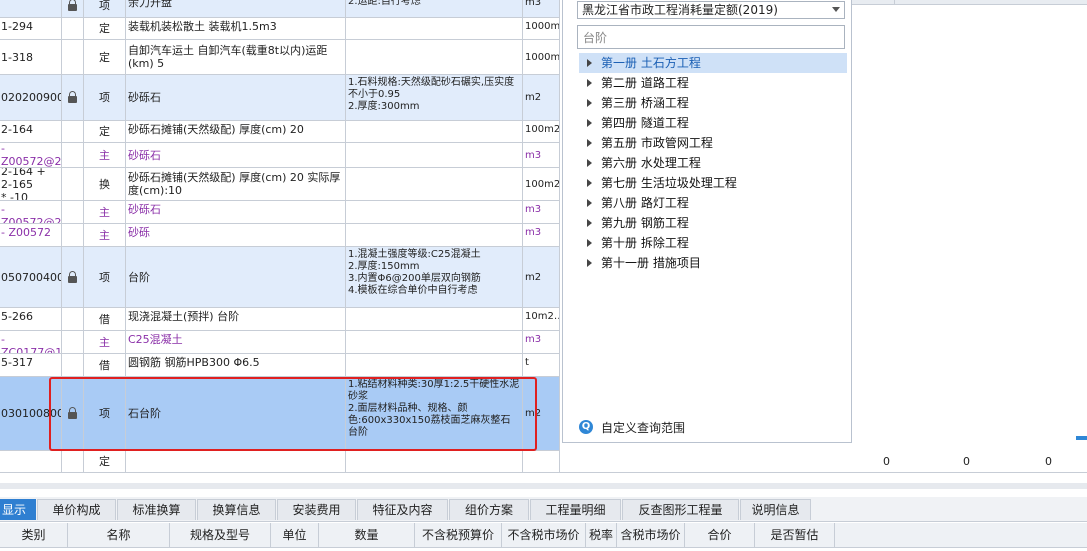 This screenshot has width=1087, height=551. What do you see at coordinates (280, 9) in the screenshot?
I see `table-row: 项余力开盘 2.运距:自行考虑 m3` at bounding box center [280, 9].